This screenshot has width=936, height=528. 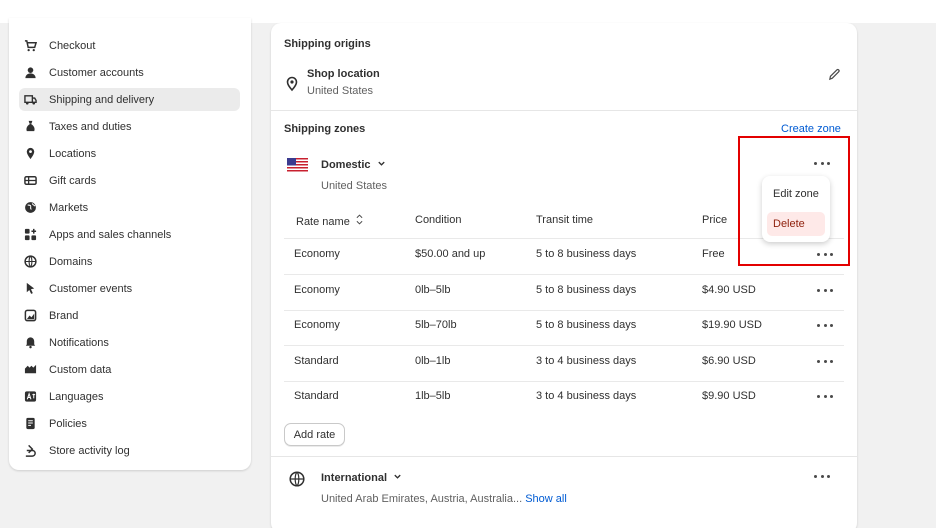 I want to click on sidebar-item-shipping-and-delivery: Shipping and delivery, so click(x=129, y=99).